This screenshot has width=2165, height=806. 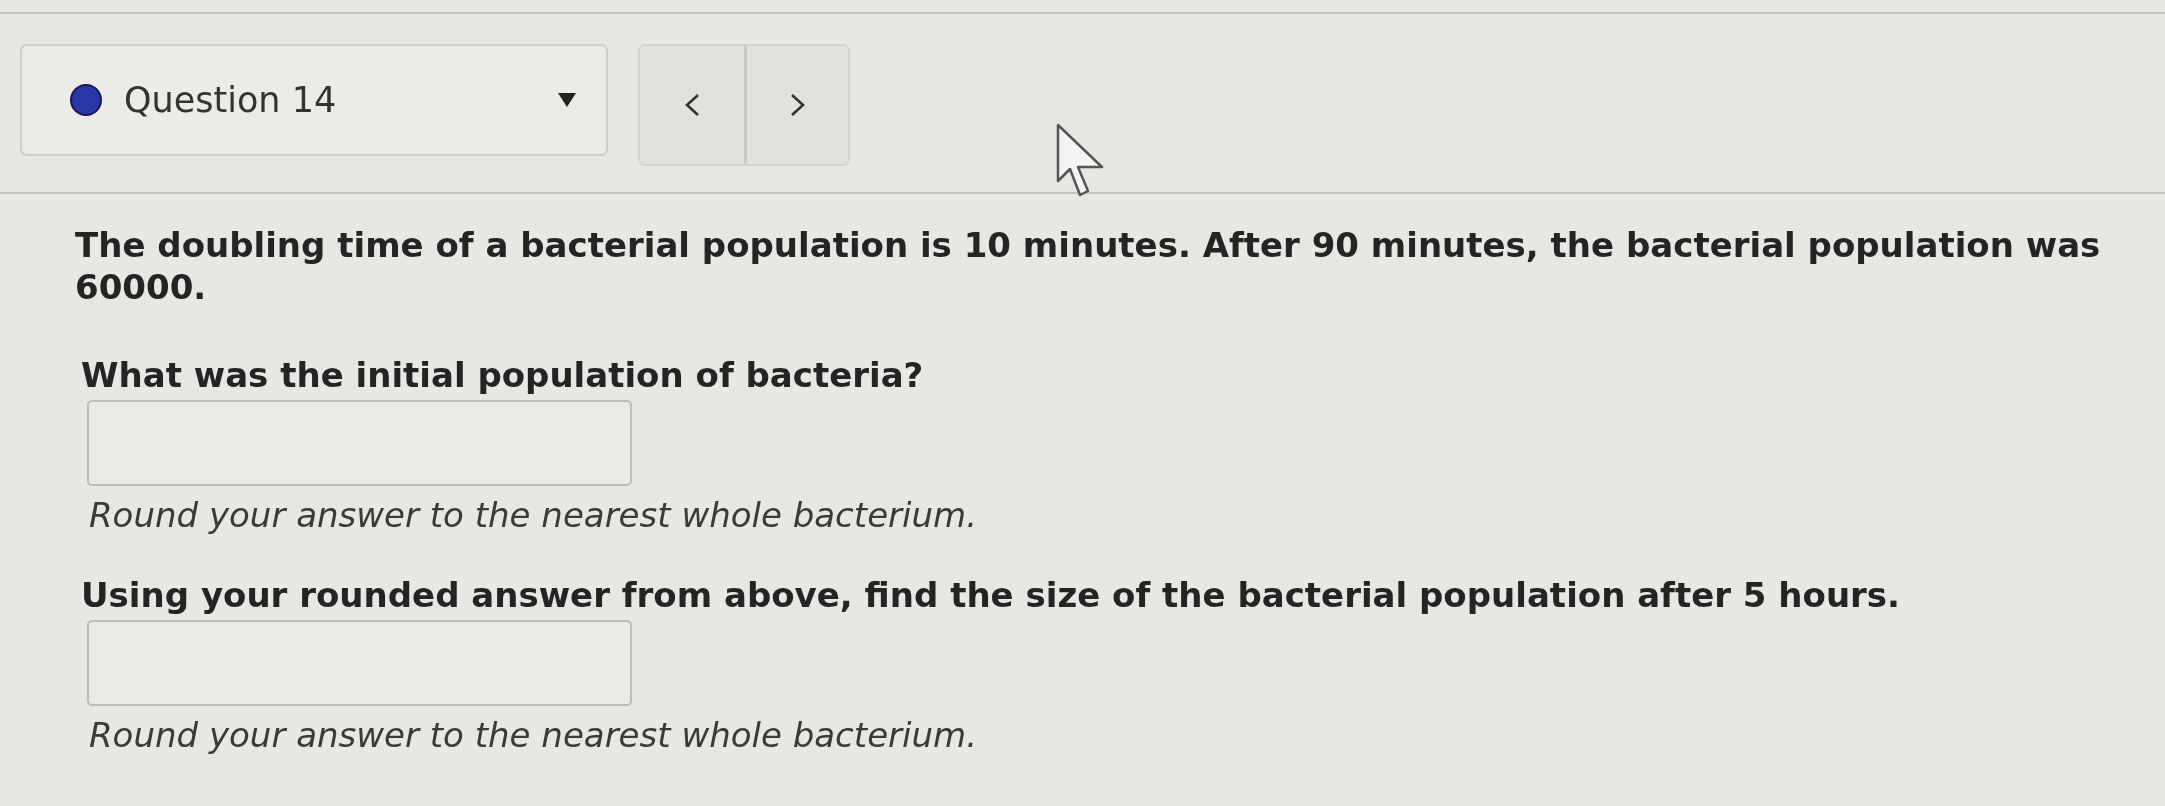 What do you see at coordinates (991, 595) in the screenshot?
I see `question-prompt: Using your rounded answer from above, find the size of the bacterial population after 5 hours.` at bounding box center [991, 595].